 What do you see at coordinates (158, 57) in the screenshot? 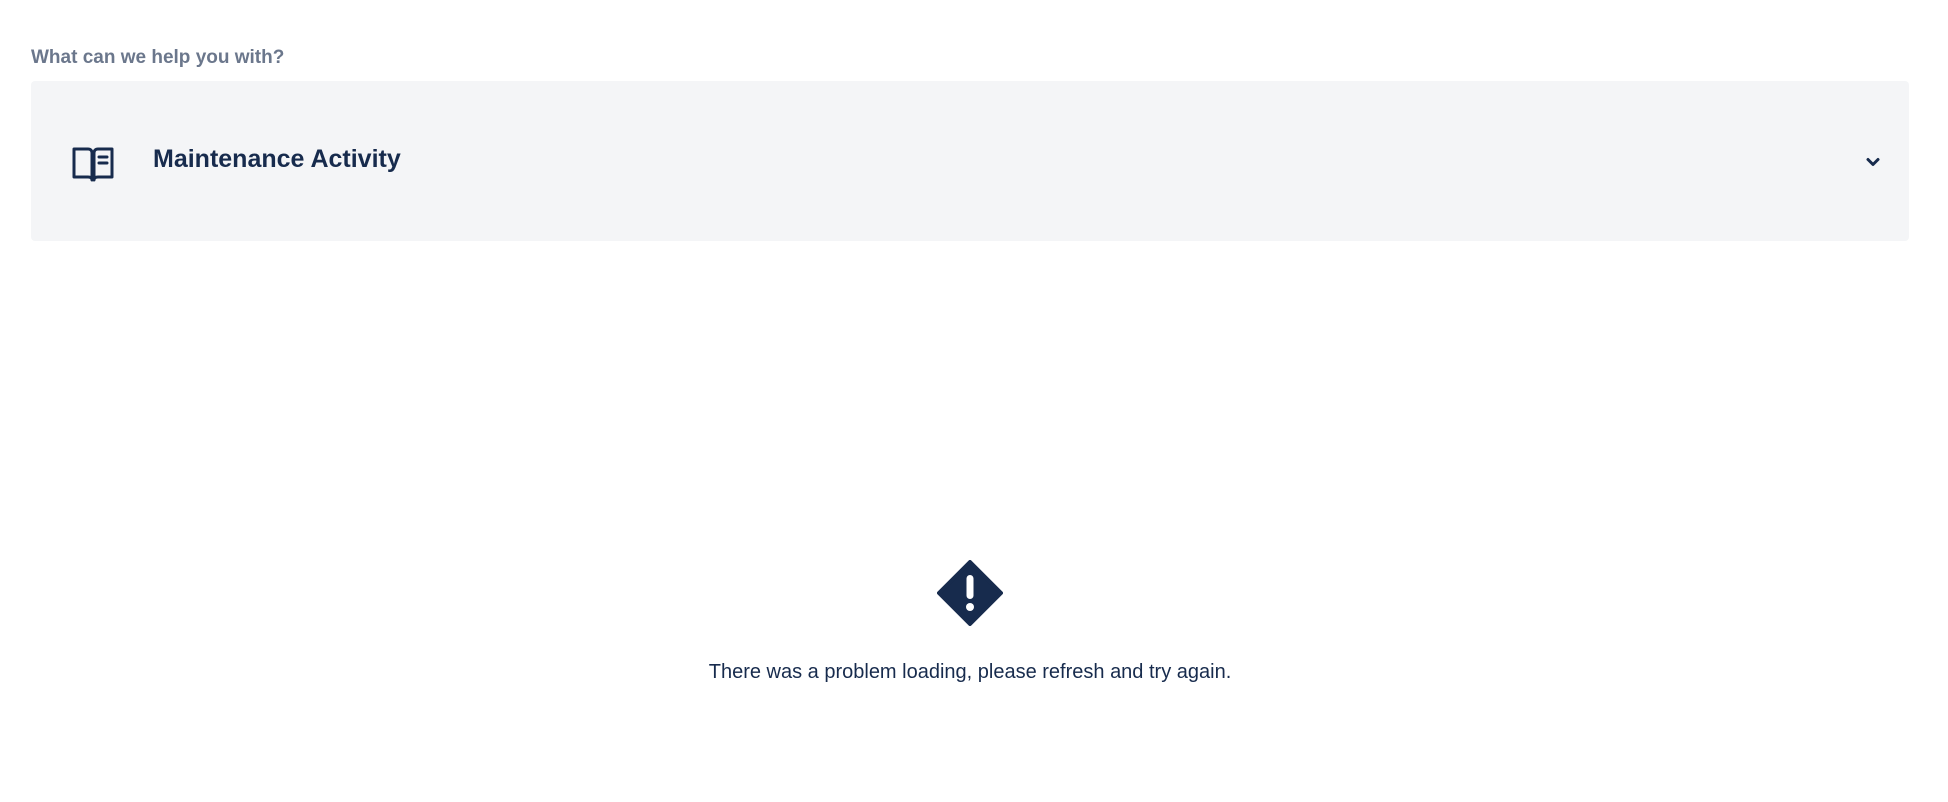
I see `request-type-prompt-label: What can we help you with?` at bounding box center [158, 57].